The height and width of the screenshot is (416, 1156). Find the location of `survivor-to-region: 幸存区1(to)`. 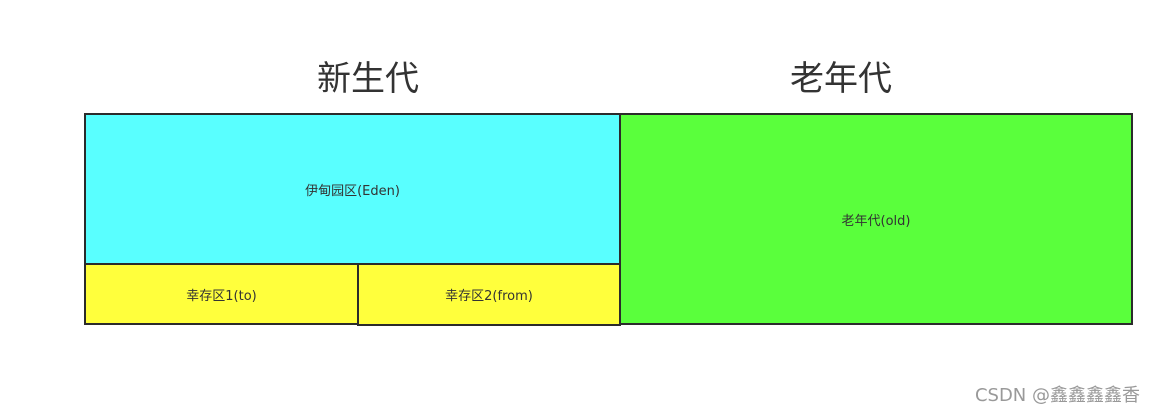

survivor-to-region: 幸存区1(to) is located at coordinates (221, 294).